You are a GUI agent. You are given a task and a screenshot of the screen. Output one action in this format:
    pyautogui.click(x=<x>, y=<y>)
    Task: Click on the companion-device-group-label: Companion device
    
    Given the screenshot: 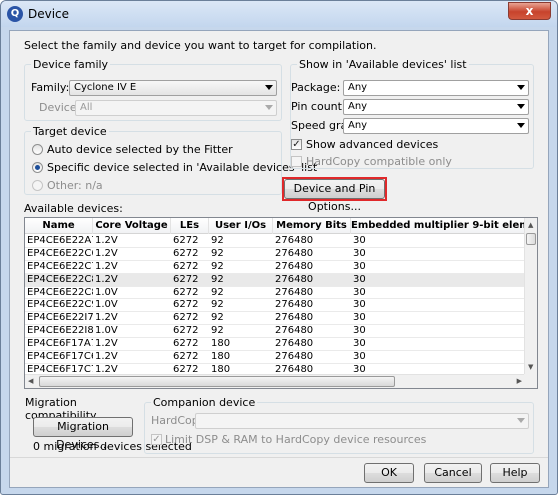 What is the action you would take?
    pyautogui.click(x=204, y=402)
    